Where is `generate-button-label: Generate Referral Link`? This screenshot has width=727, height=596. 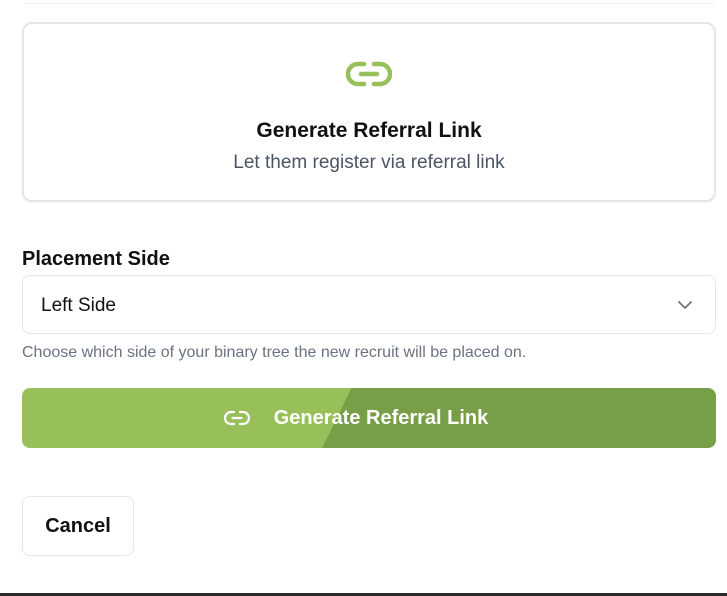 generate-button-label: Generate Referral Link is located at coordinates (381, 417).